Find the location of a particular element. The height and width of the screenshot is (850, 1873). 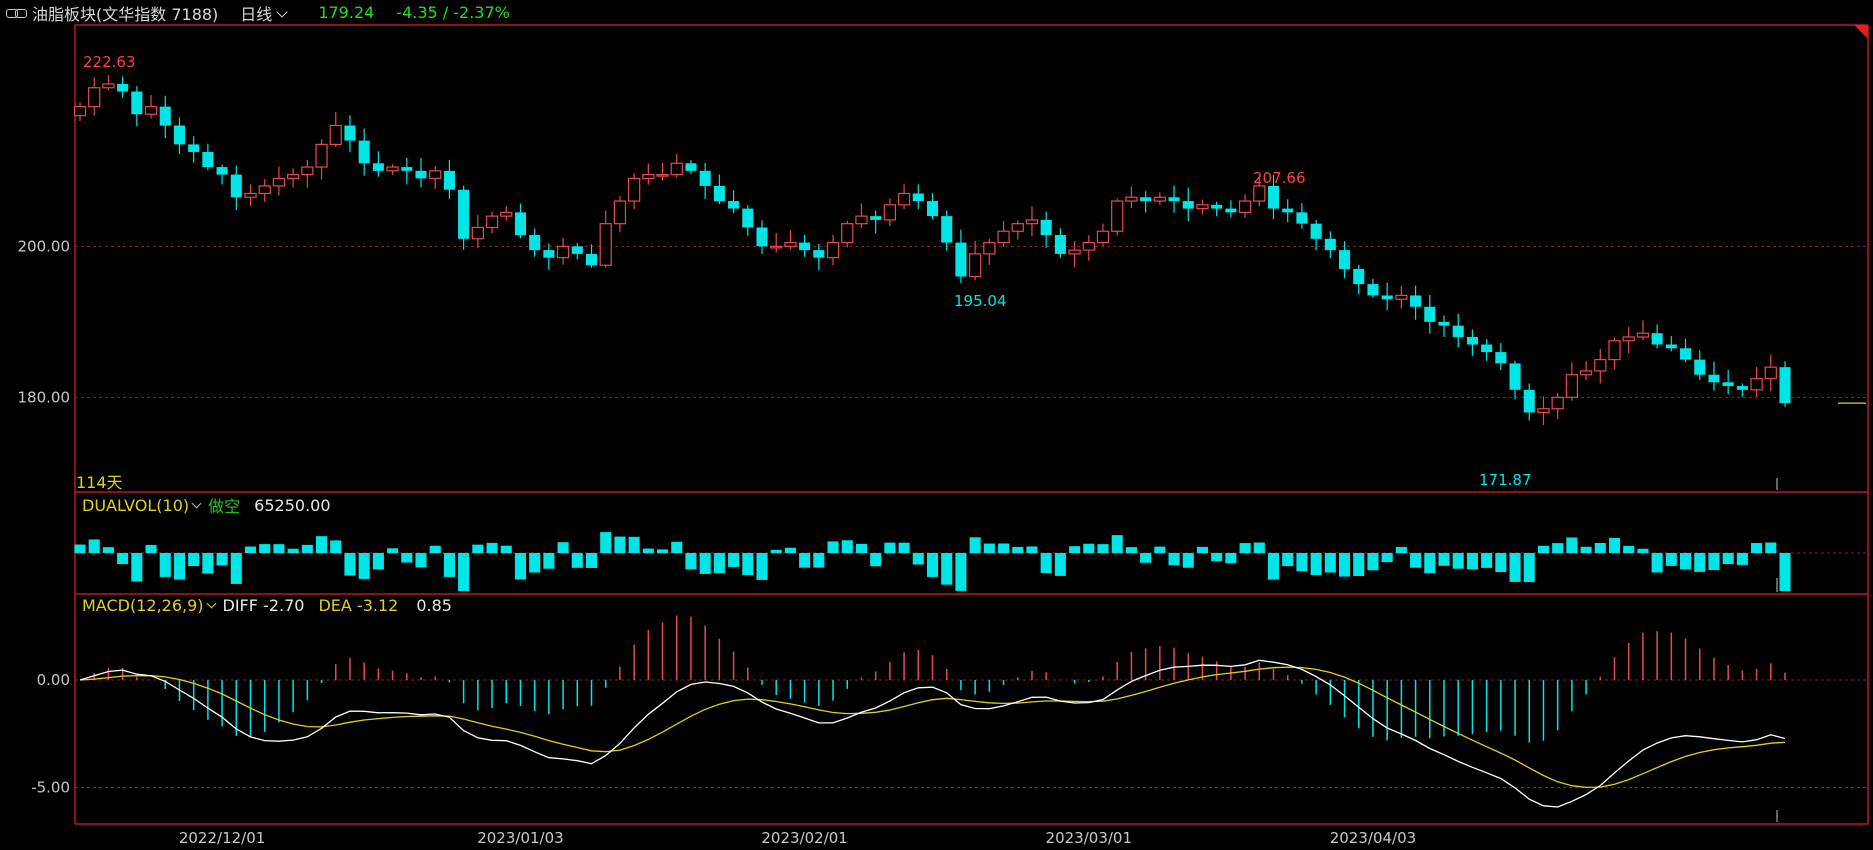

mid-low-annotation: 195.04 is located at coordinates (980, 301).